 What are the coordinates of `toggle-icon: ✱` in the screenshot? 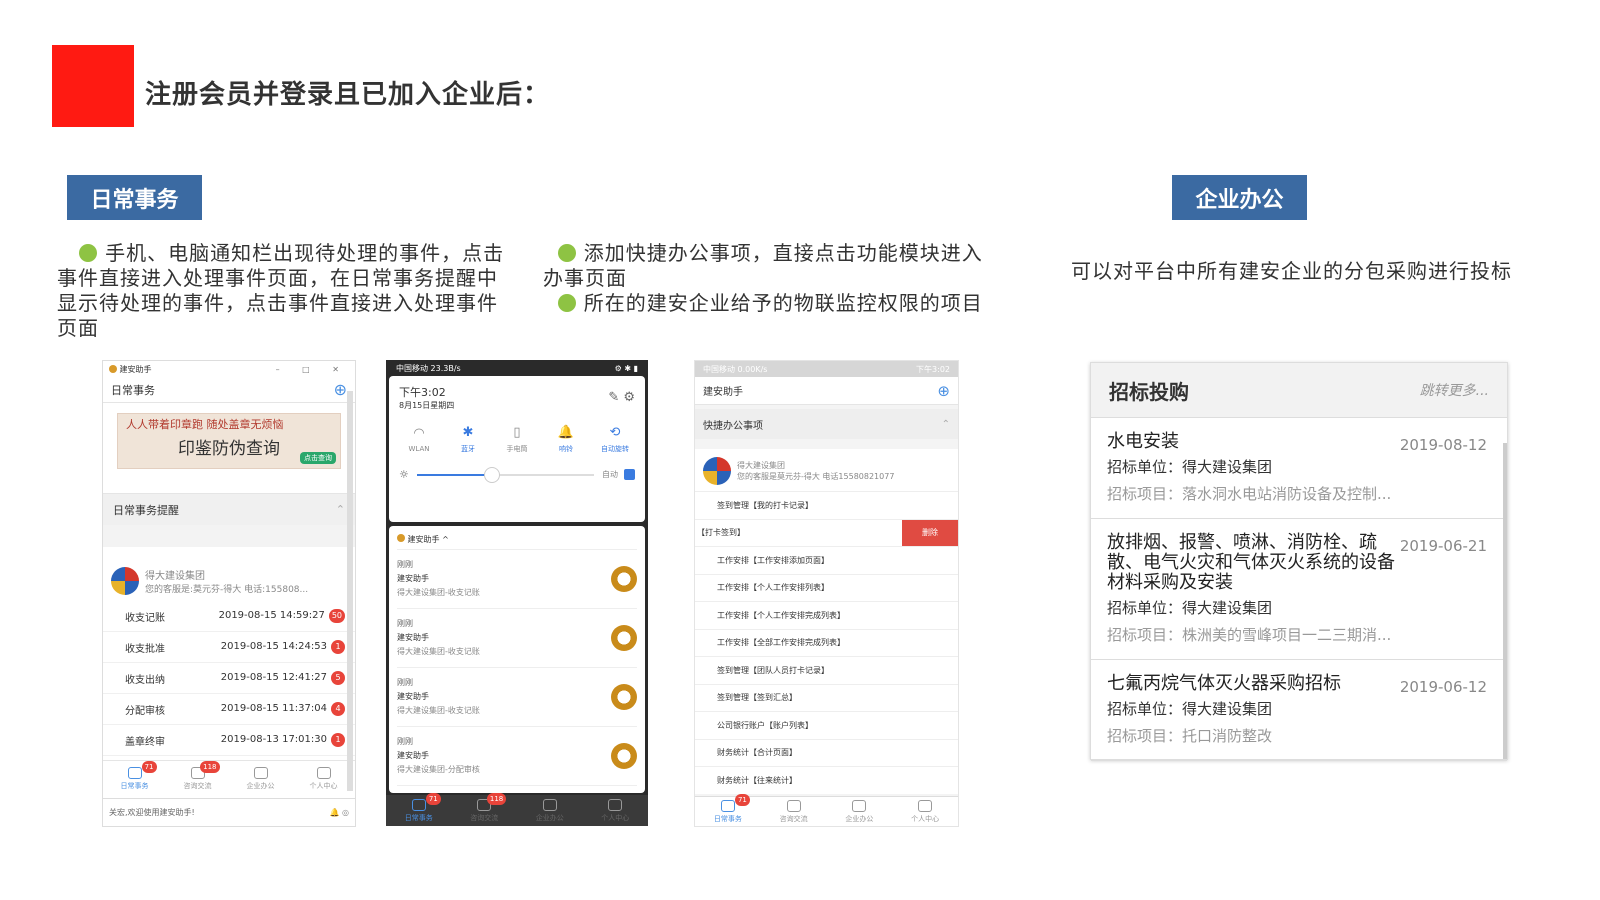 It's located at (468, 432).